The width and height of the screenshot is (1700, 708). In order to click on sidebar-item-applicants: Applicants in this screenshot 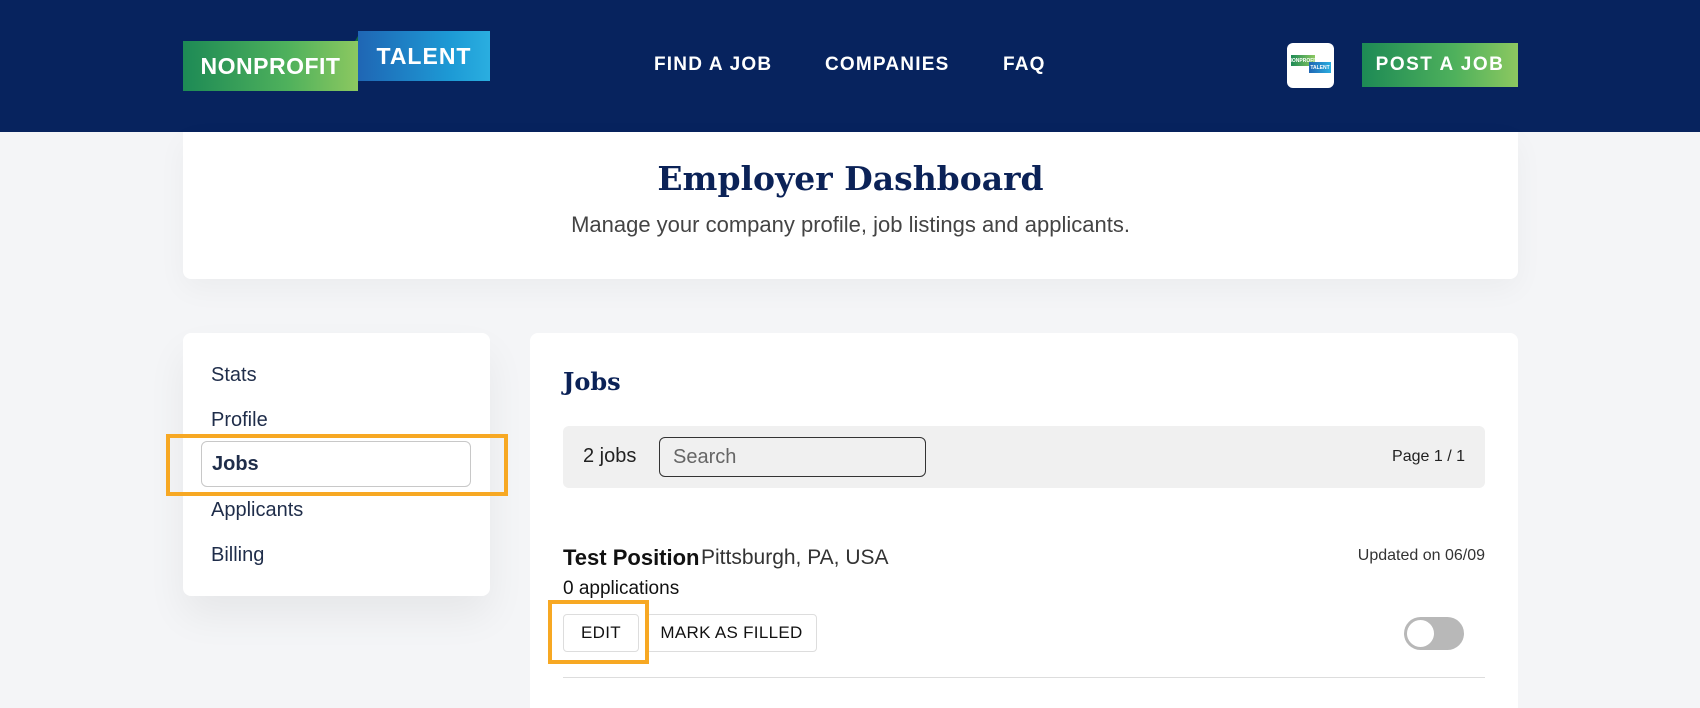, I will do `click(257, 510)`.